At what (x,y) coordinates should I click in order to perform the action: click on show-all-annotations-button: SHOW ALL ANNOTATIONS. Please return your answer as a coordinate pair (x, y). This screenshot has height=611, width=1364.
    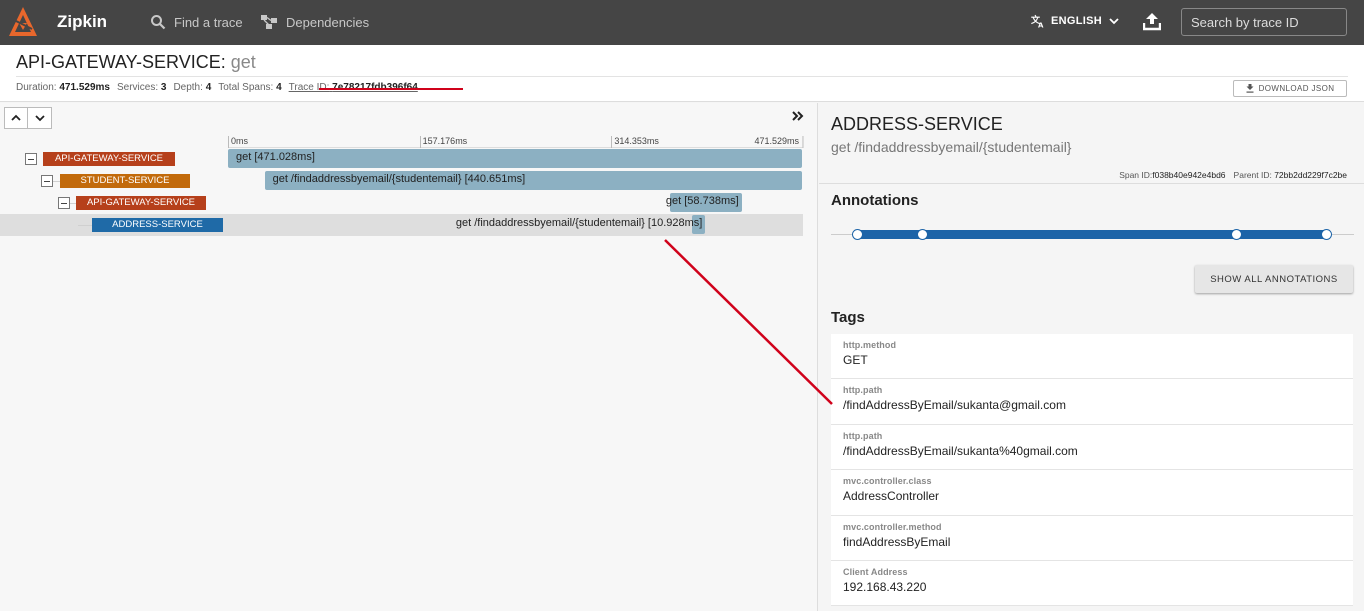
    Looking at the image, I should click on (1274, 279).